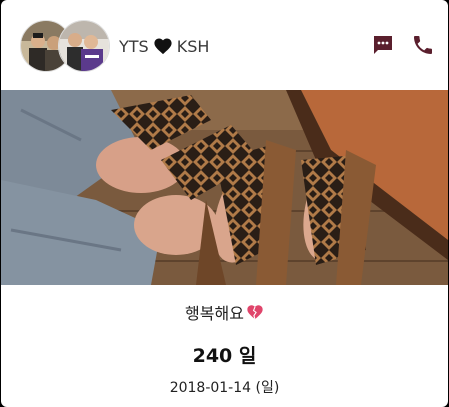 The width and height of the screenshot is (449, 407). What do you see at coordinates (193, 46) in the screenshot?
I see `name-right: KSH` at bounding box center [193, 46].